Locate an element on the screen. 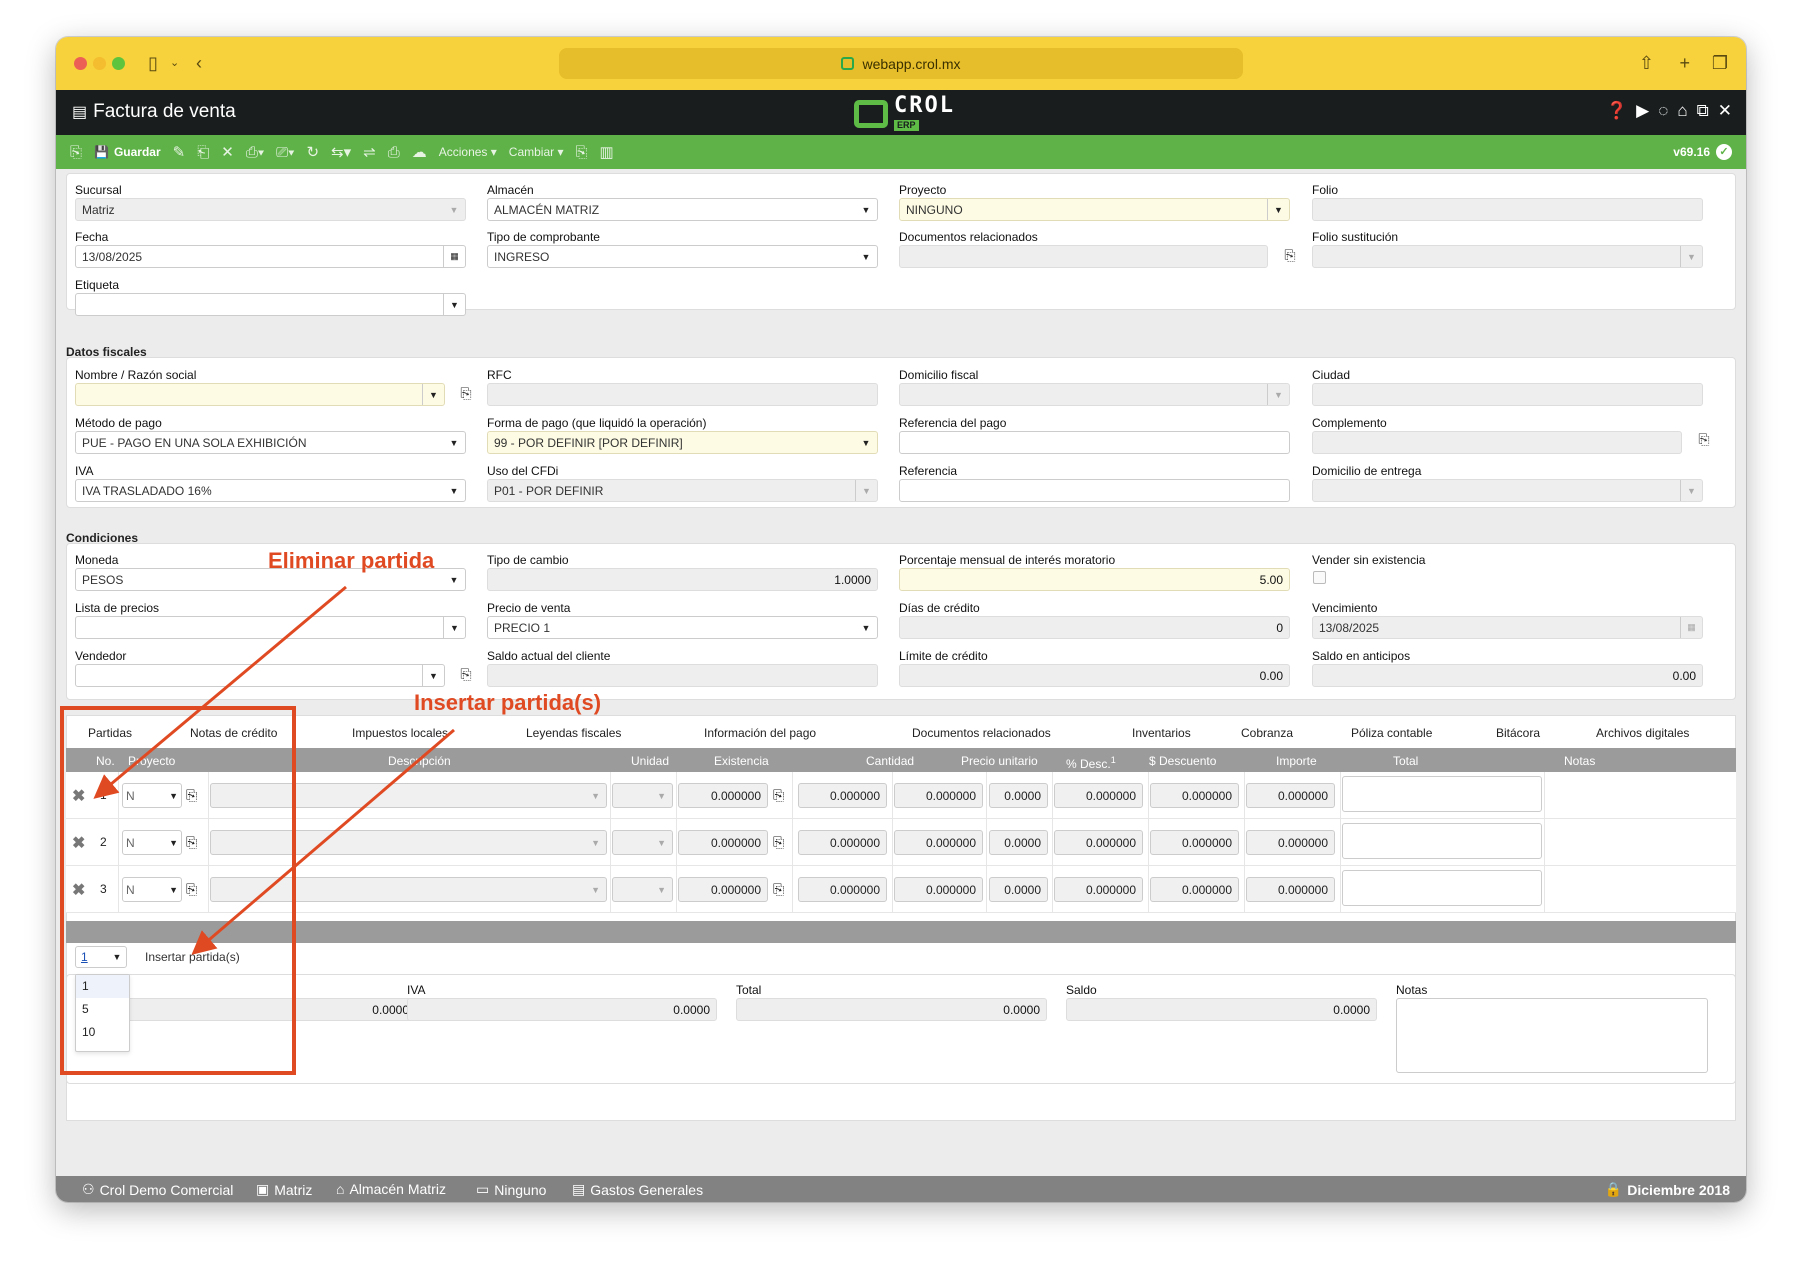  status-periodo: 🔒 Diciembre 2018 is located at coordinates (1667, 1189).